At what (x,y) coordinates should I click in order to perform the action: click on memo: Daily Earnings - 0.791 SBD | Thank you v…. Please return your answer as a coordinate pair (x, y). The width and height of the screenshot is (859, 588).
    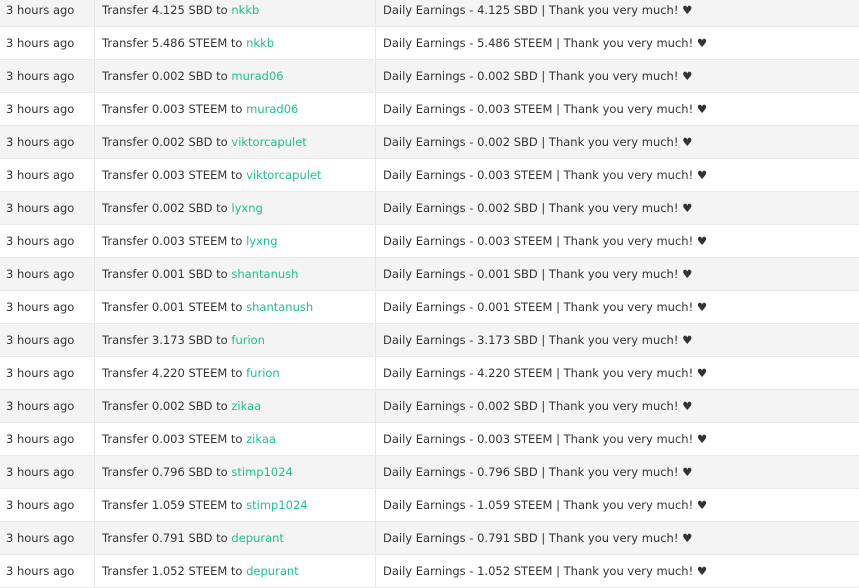
    Looking at the image, I should click on (538, 538).